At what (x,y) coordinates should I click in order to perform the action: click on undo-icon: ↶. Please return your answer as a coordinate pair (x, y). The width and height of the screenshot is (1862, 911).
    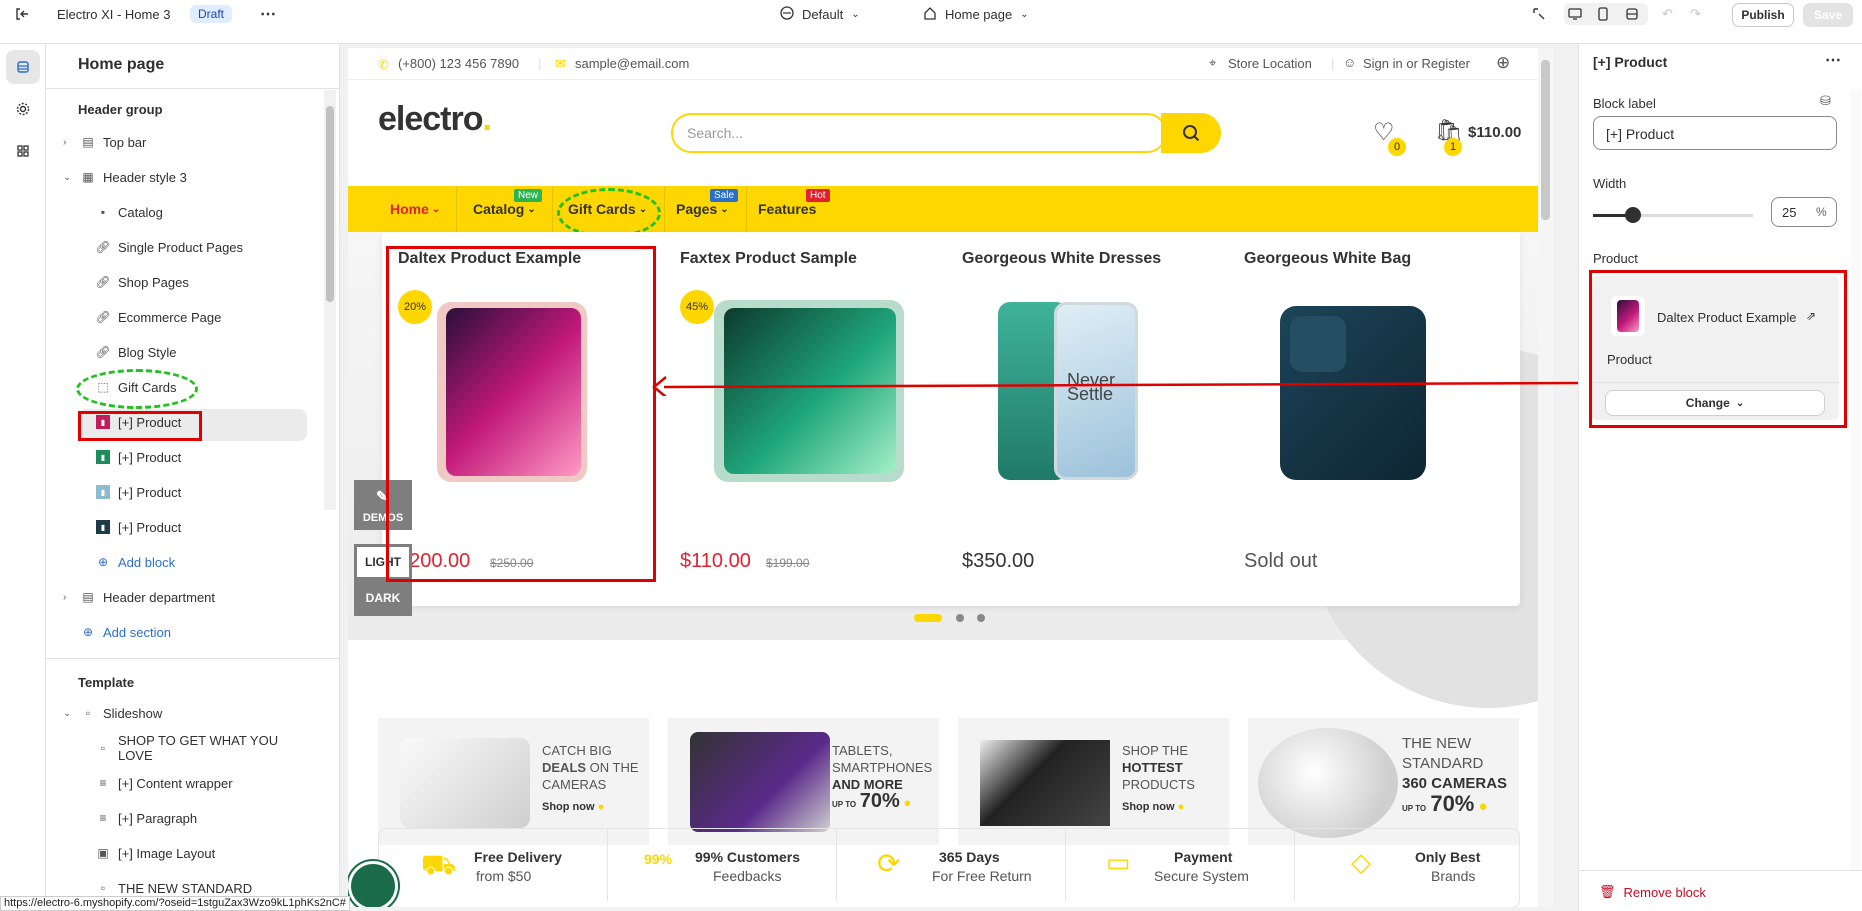
    Looking at the image, I should click on (1667, 14).